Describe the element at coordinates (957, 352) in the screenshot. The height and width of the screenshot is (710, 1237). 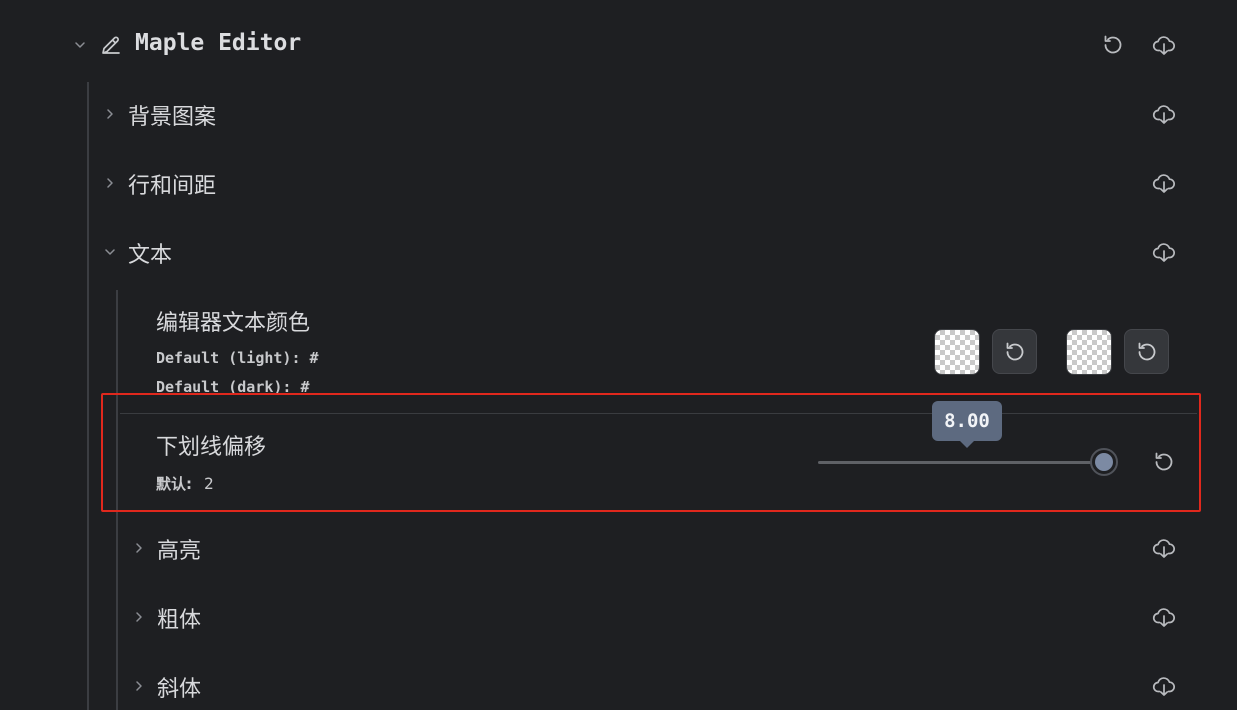
I see `color-swatch-light` at that location.